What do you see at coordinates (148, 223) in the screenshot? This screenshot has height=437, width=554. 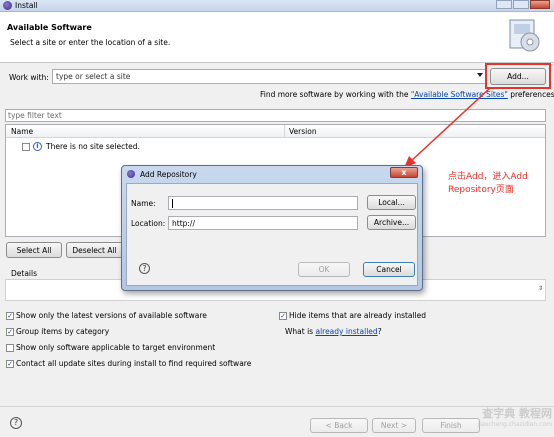 I see `location-label: Location:` at bounding box center [148, 223].